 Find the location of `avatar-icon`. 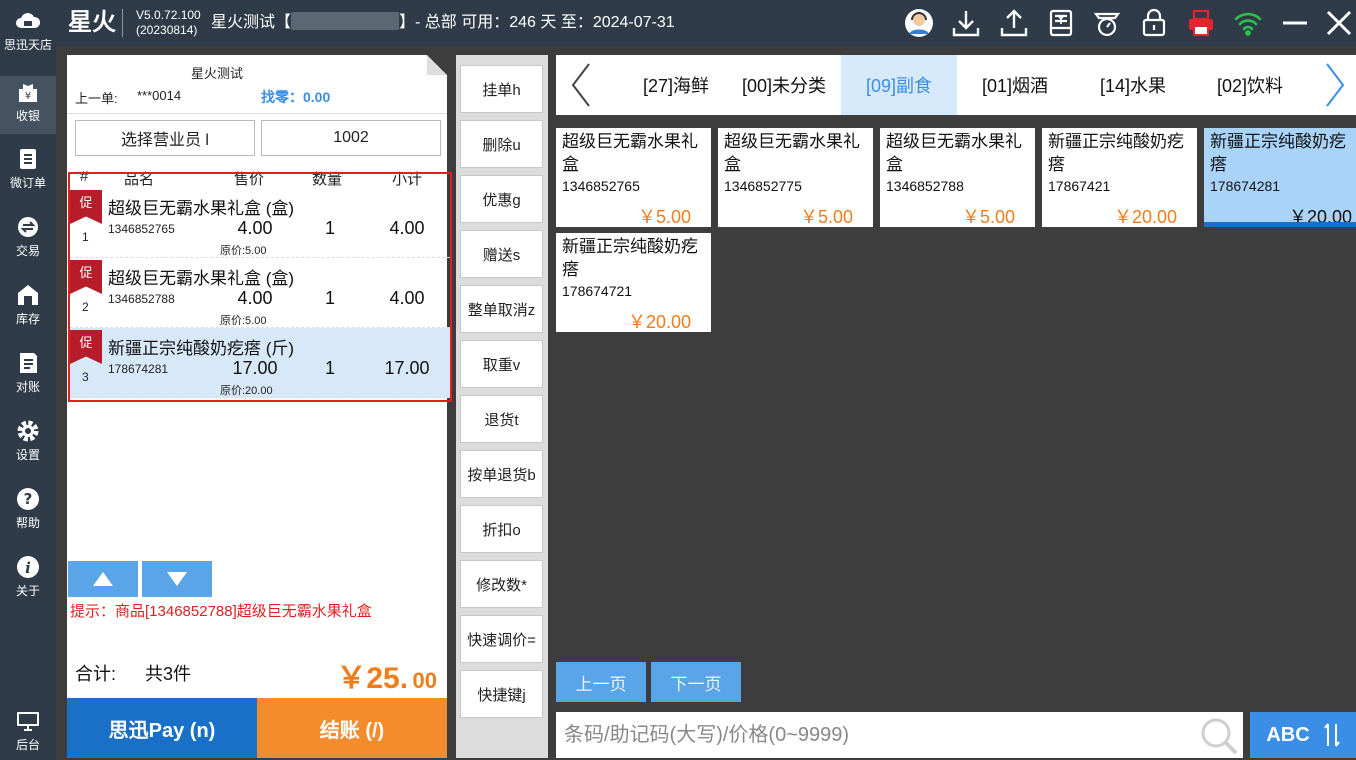

avatar-icon is located at coordinates (919, 23).